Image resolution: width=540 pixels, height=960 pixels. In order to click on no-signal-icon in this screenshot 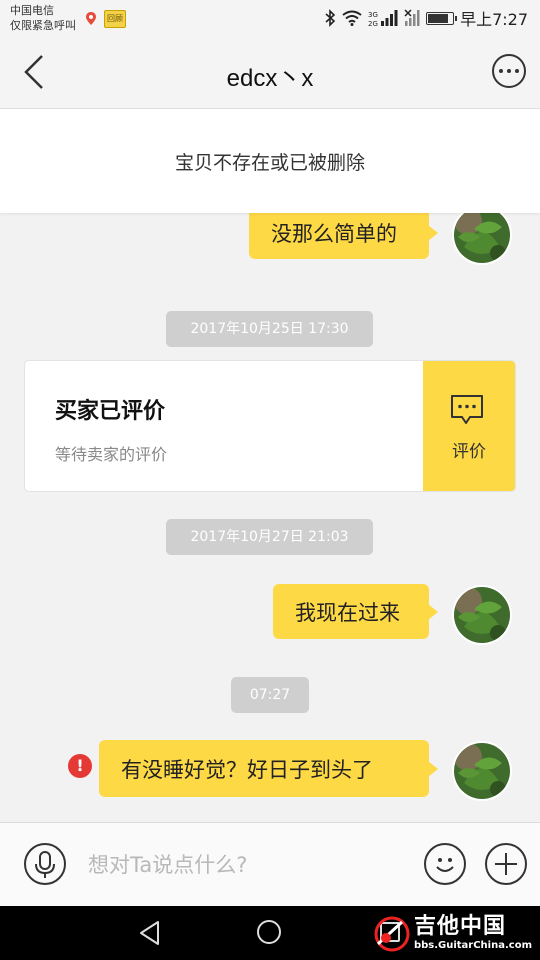, I will do `click(412, 17)`.